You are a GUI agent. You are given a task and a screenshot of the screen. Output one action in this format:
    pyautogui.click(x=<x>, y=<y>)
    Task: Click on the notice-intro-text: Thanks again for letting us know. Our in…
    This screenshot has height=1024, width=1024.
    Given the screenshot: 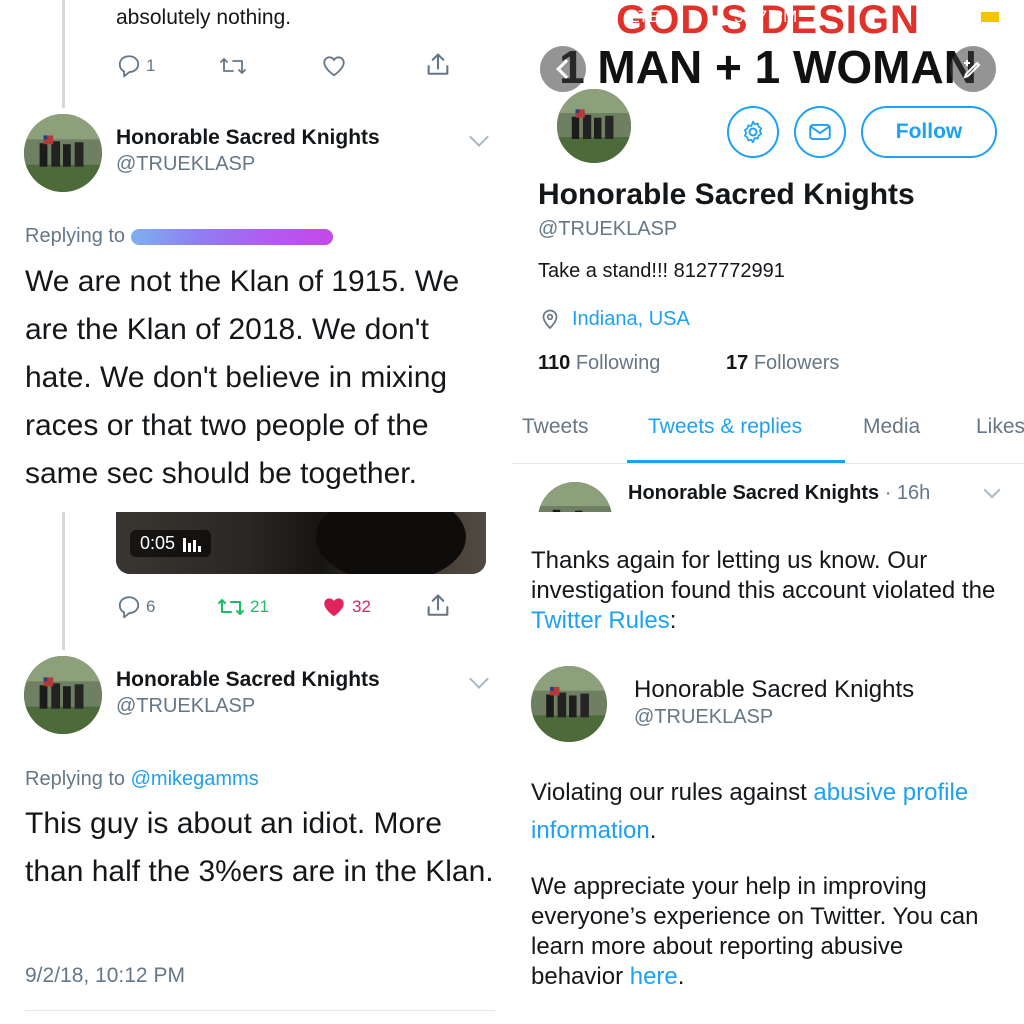 What is the action you would take?
    pyautogui.click(x=763, y=575)
    